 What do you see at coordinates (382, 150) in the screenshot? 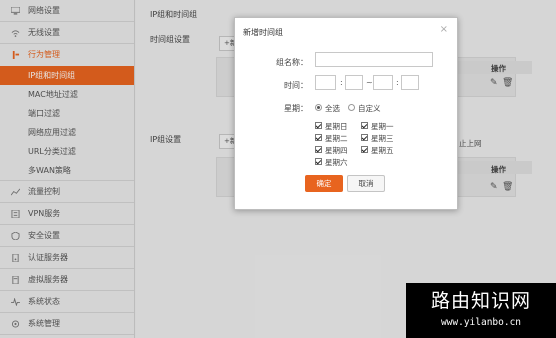
I see `checkbox-friday-label: 星期五` at bounding box center [382, 150].